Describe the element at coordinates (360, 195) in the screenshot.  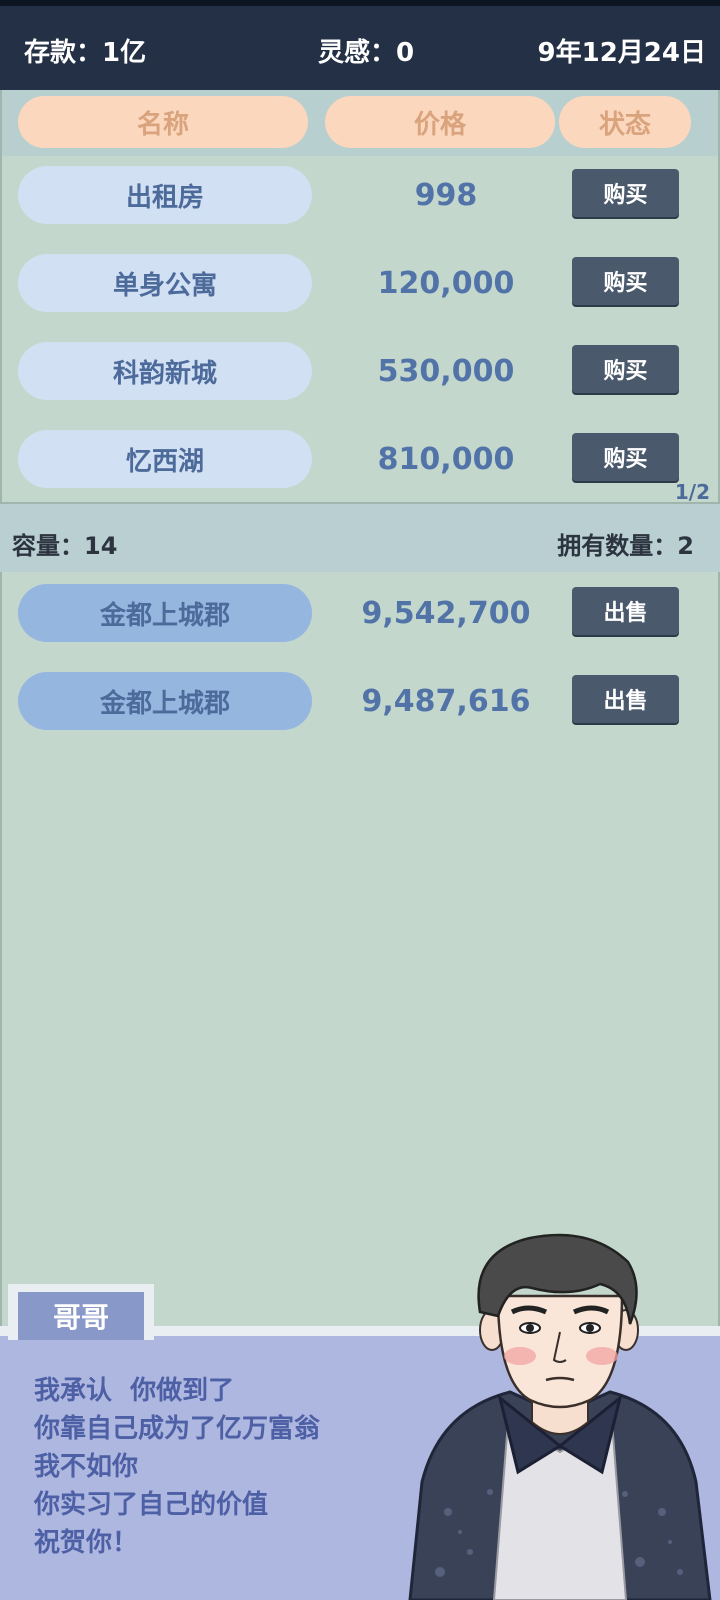
I see `market-row: 出租房 998 购买` at that location.